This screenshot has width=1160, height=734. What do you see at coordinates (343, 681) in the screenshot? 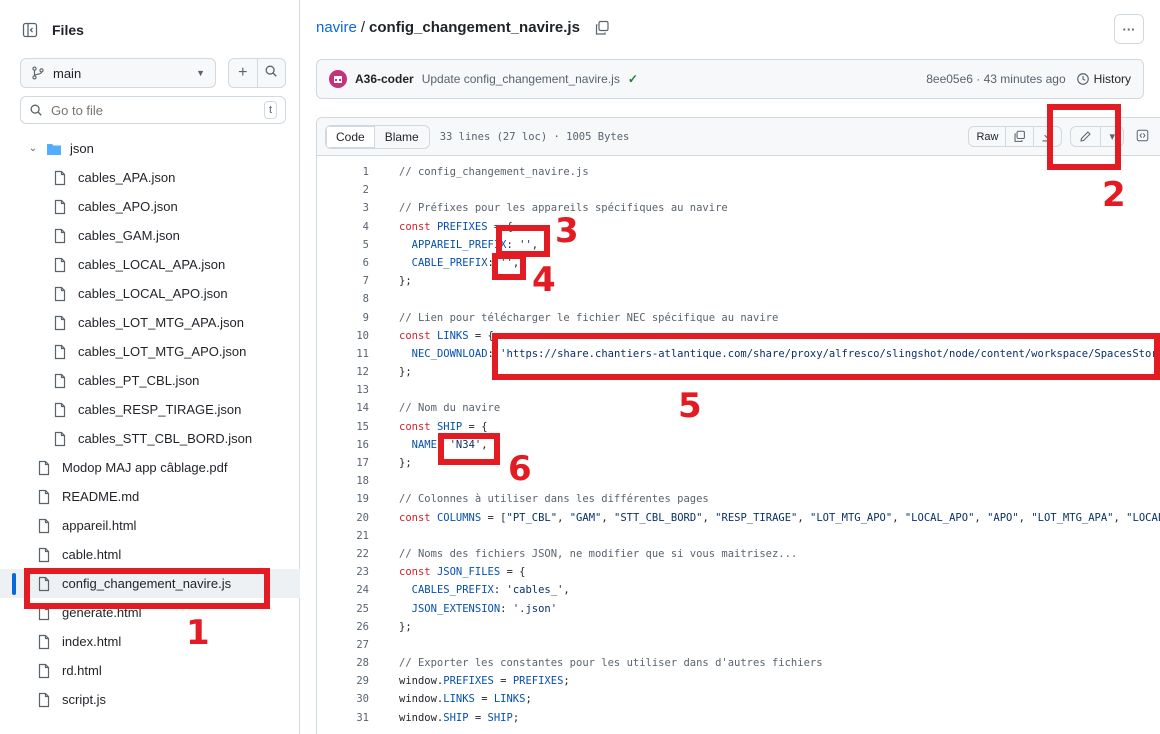
I see `line-number: 29` at bounding box center [343, 681].